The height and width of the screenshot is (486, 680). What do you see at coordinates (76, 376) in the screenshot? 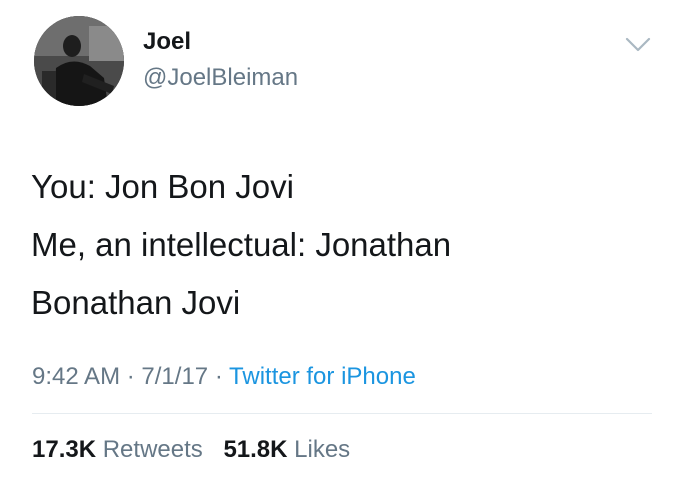
I see `tweet-time: 9:42 AM` at bounding box center [76, 376].